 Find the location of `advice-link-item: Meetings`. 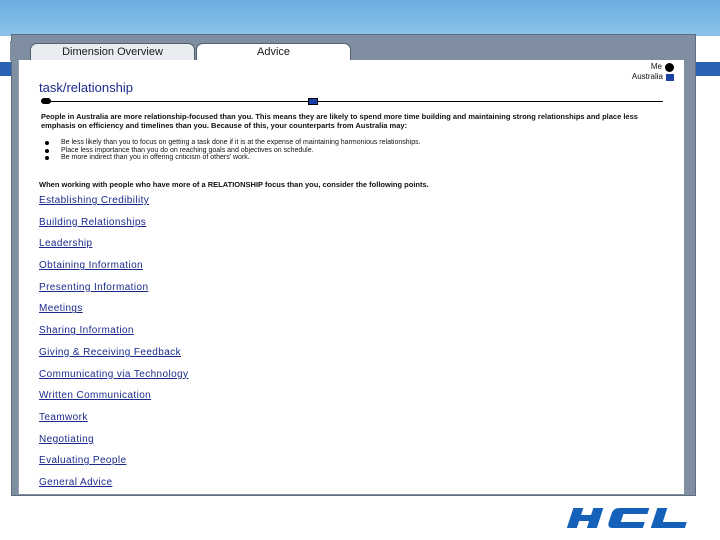

advice-link-item: Meetings is located at coordinates (113, 309).